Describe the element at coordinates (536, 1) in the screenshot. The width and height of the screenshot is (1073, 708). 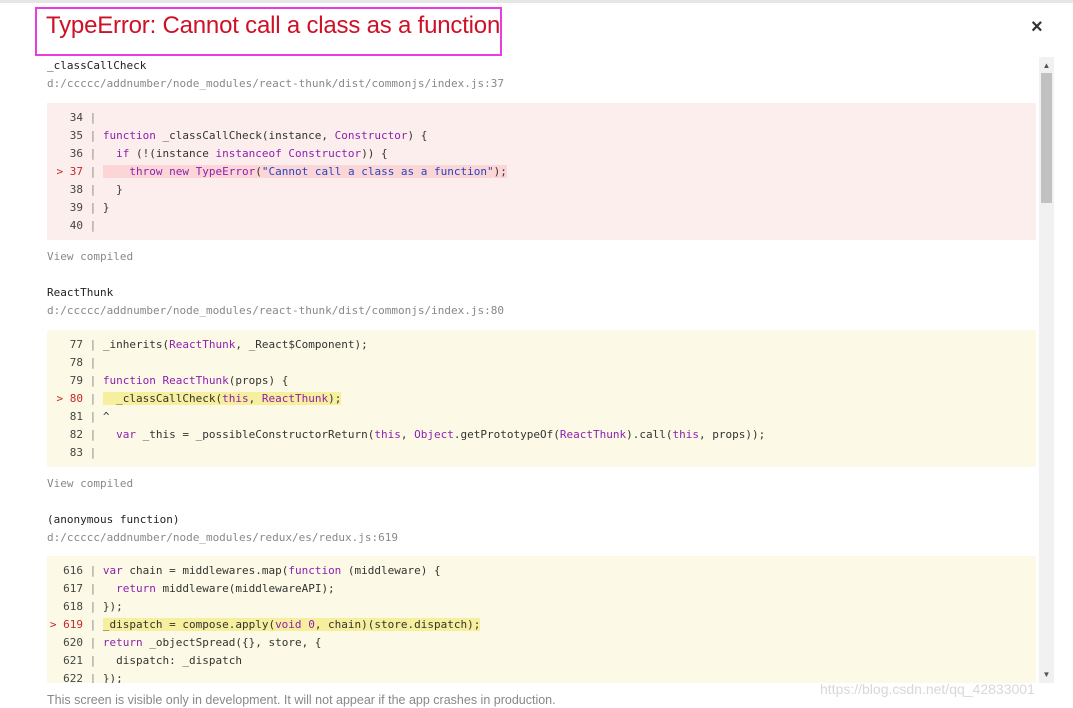
I see `top-border` at that location.